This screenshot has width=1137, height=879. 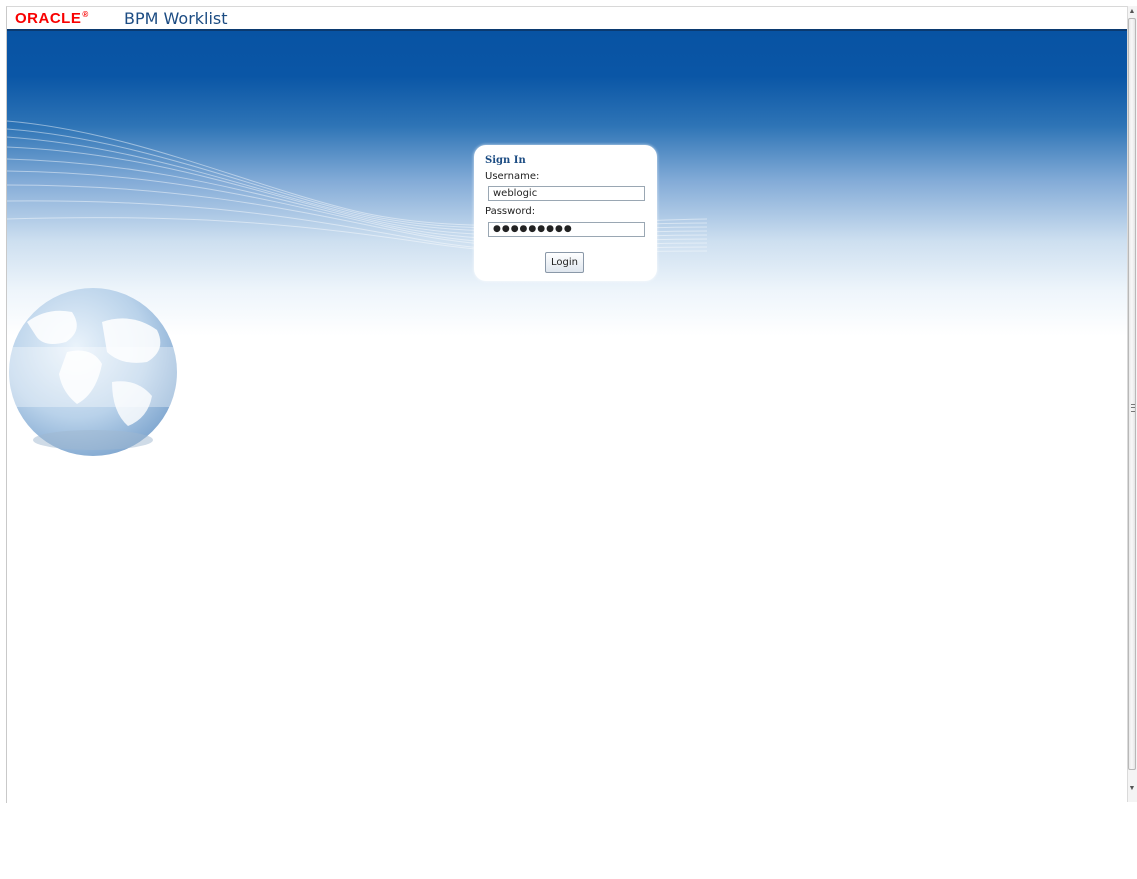 What do you see at coordinates (1133, 408) in the screenshot?
I see `scroll-grip-icon` at bounding box center [1133, 408].